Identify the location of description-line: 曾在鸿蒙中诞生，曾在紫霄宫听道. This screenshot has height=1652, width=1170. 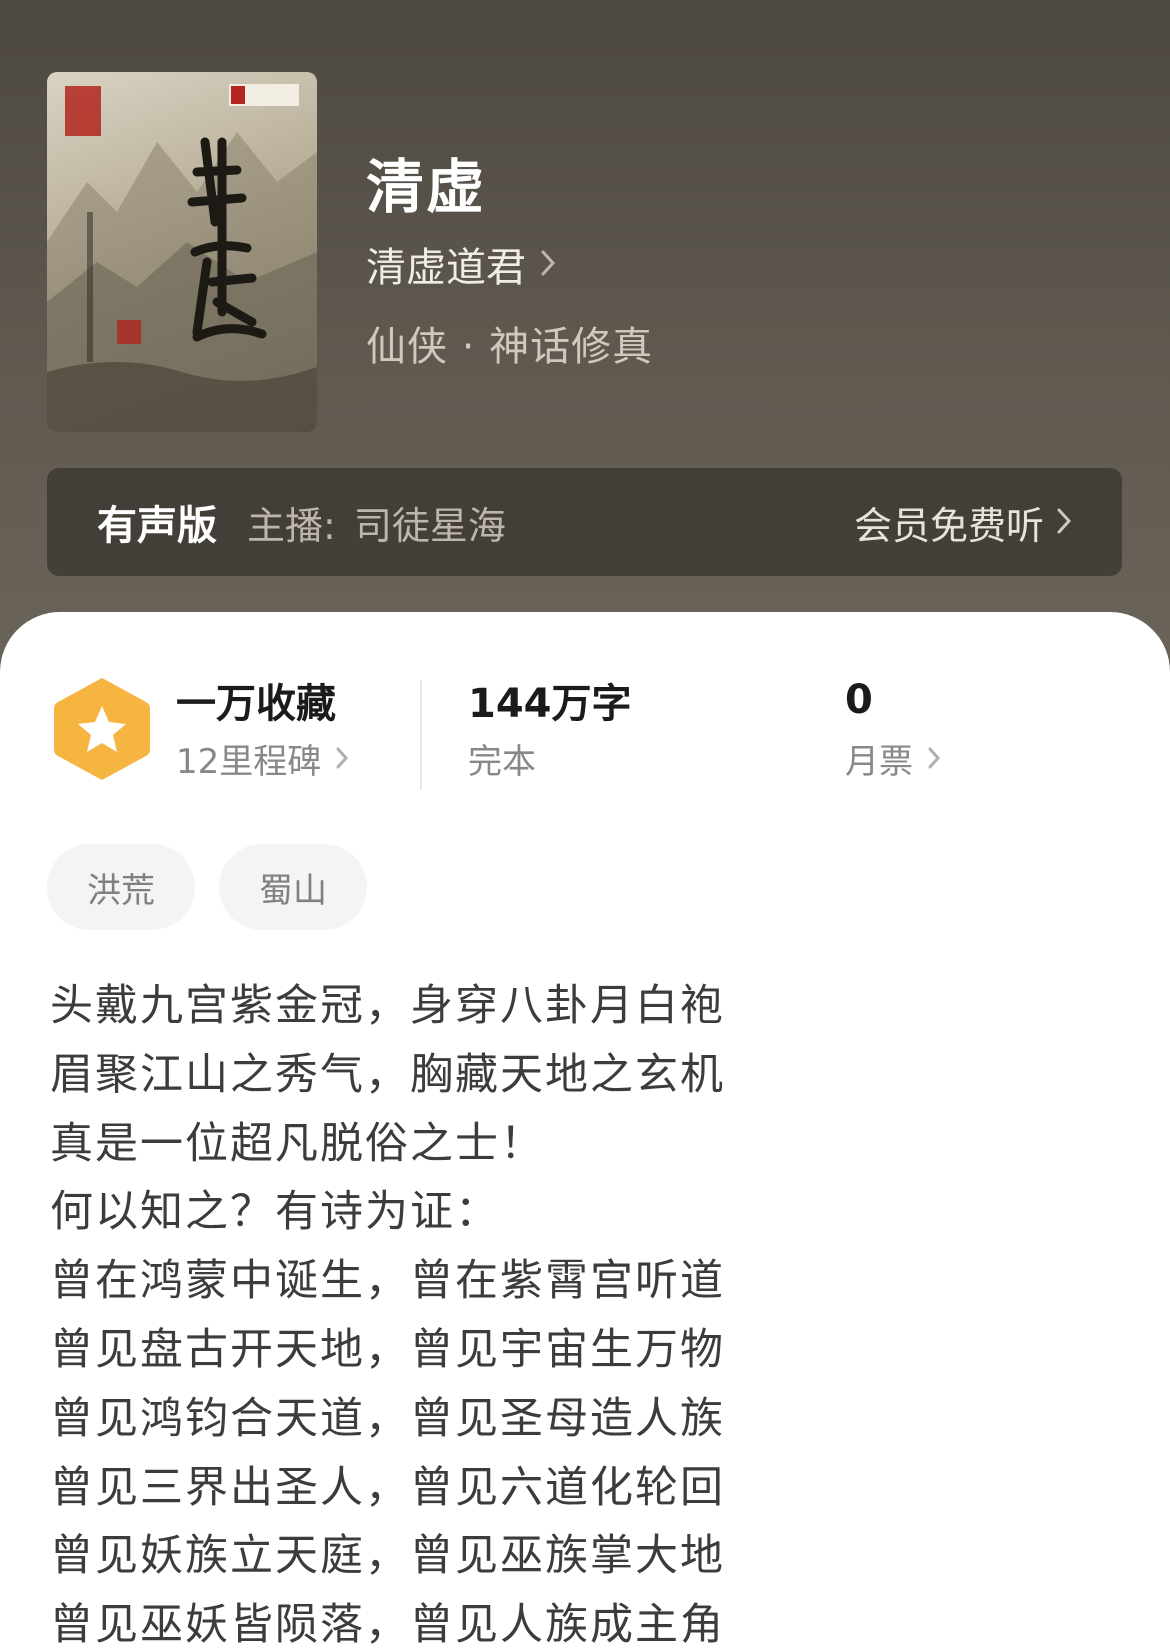
(387, 1281).